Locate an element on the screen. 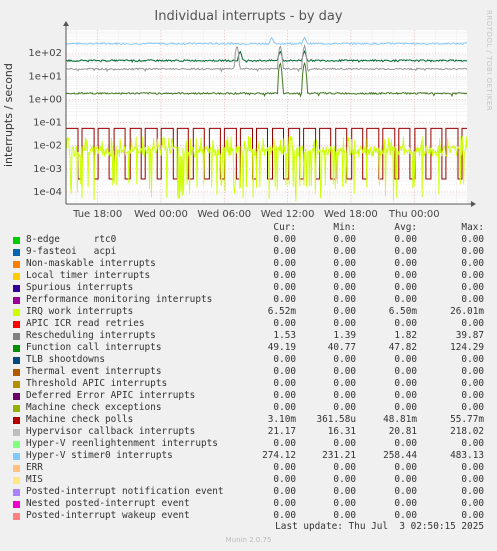 The width and height of the screenshot is (497, 551). legend-header-max: Max: is located at coordinates (472, 227).